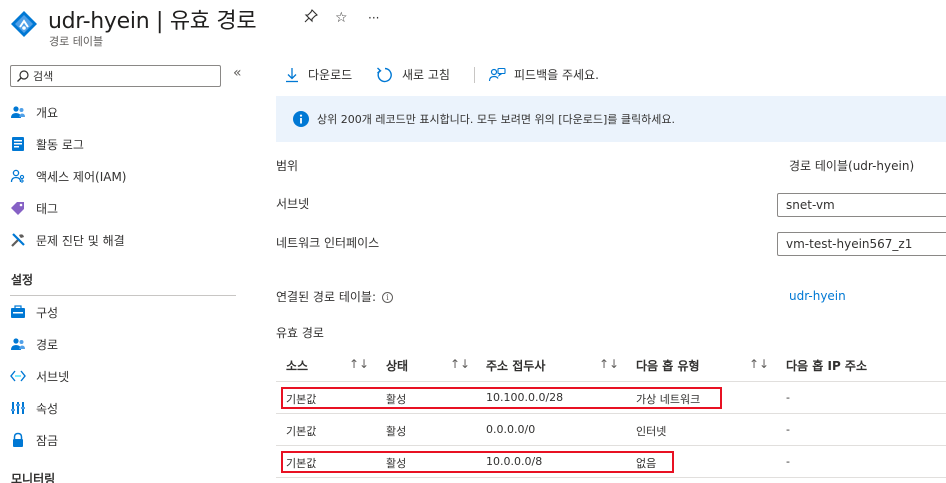 The height and width of the screenshot is (483, 946). Describe the element at coordinates (556, 75) in the screenshot. I see `feedback-label: 피드백을 주세요.` at that location.